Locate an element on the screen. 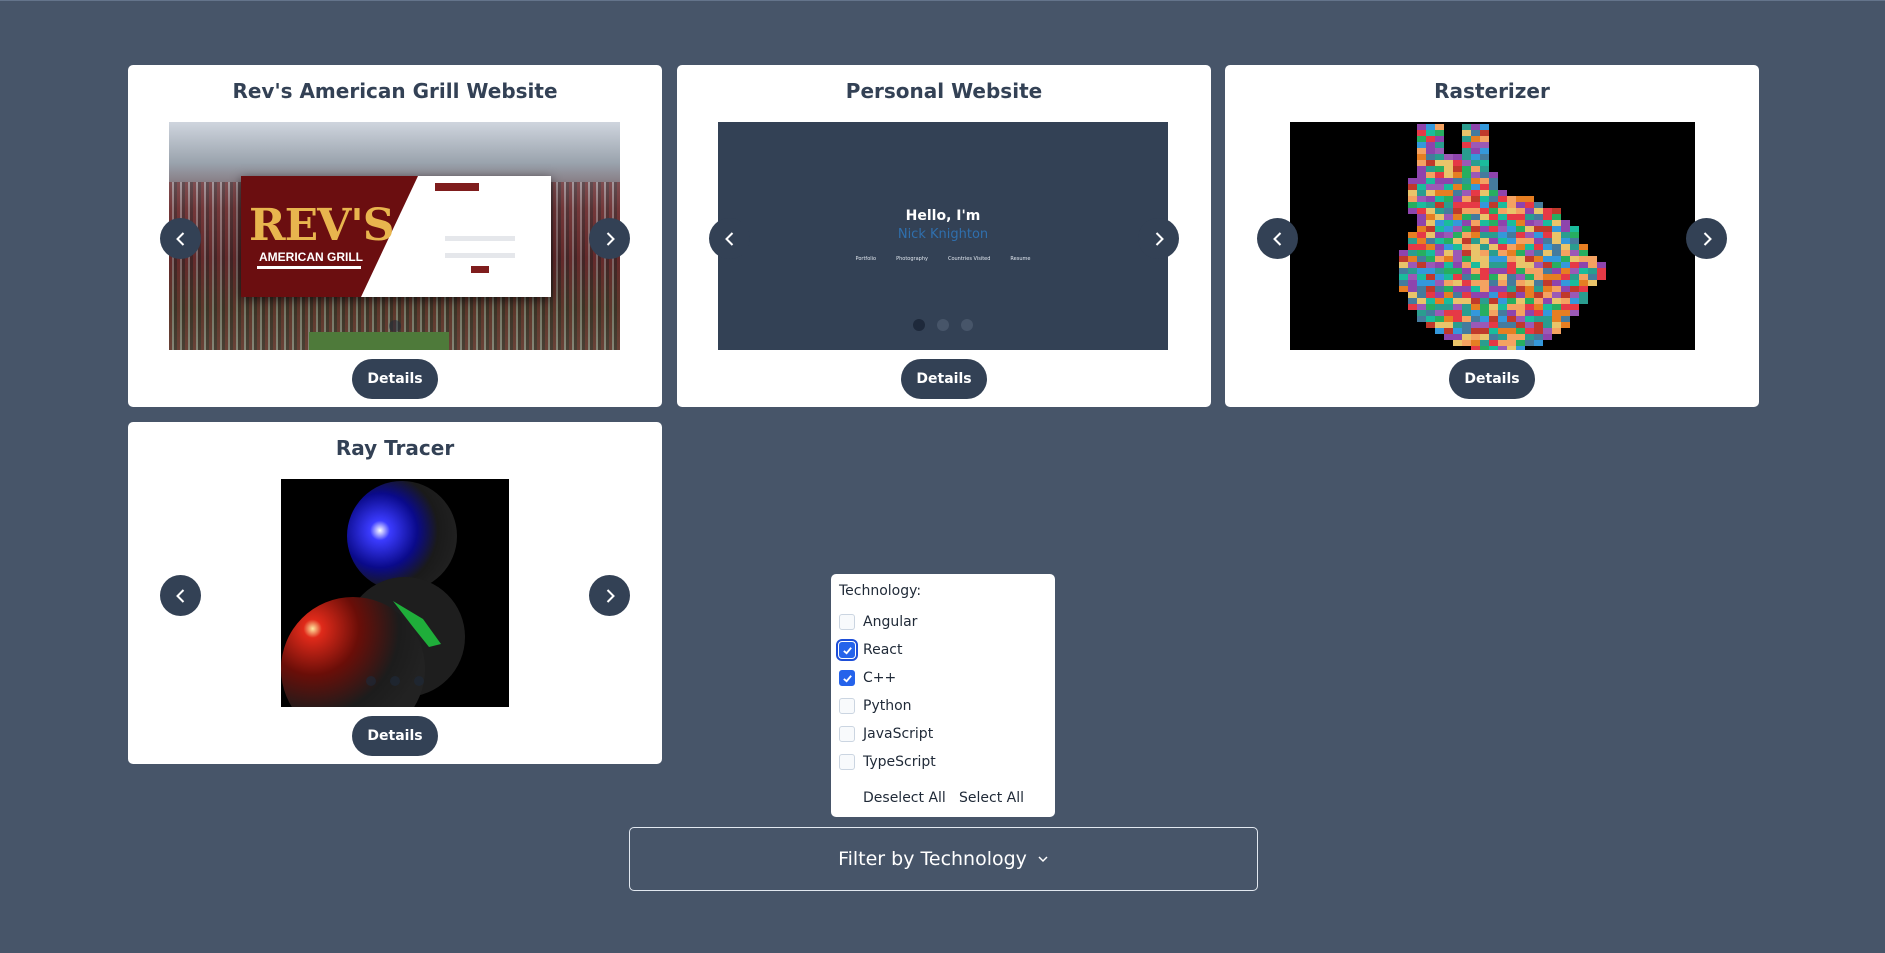 Image resolution: width=1885 pixels, height=953 pixels. ray-traced-spheres is located at coordinates (373, 594).